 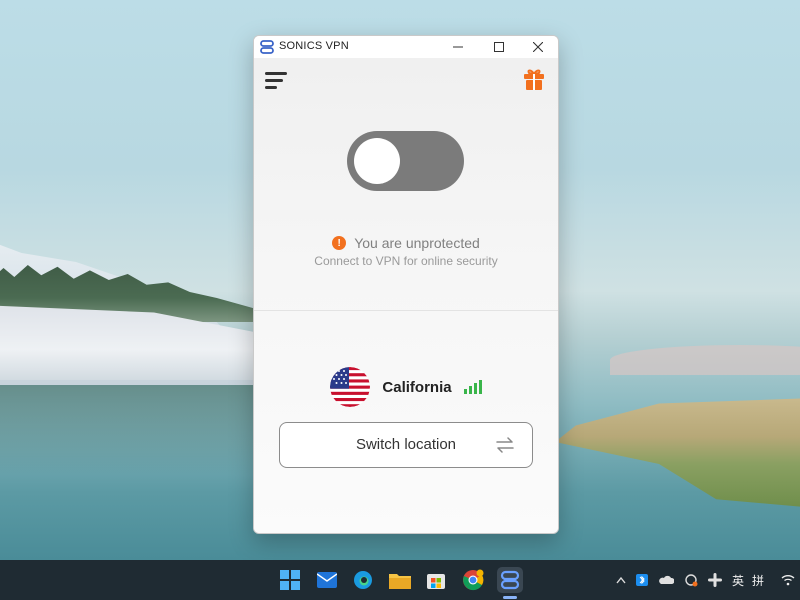 What do you see at coordinates (680, 580) in the screenshot?
I see `system-tray: 英` at bounding box center [680, 580].